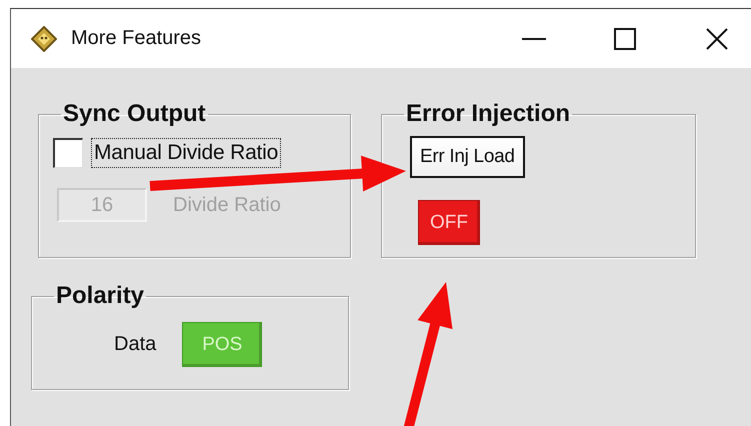  What do you see at coordinates (717, 38) in the screenshot?
I see `close-icon` at bounding box center [717, 38].